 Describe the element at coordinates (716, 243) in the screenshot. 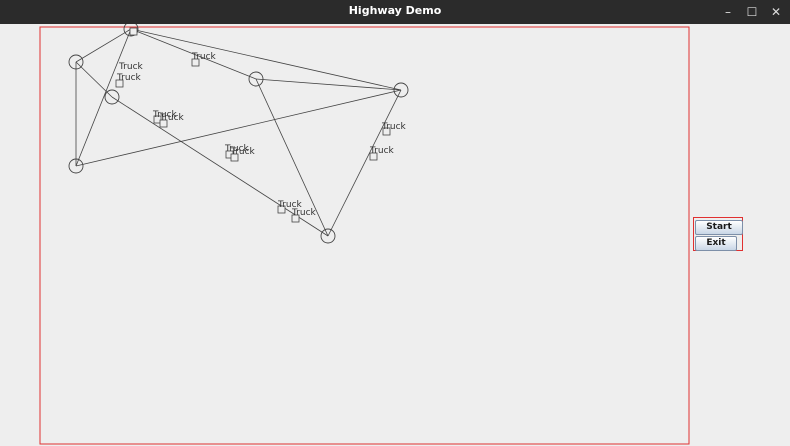

I see `exit-button: Exit` at that location.